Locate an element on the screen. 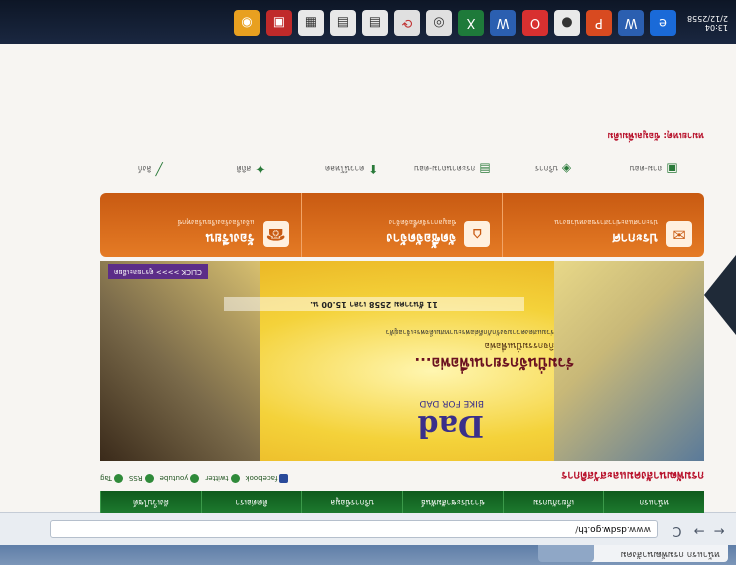  service-title: จัดซื้อจัดจ้าง is located at coordinates (421, 237).